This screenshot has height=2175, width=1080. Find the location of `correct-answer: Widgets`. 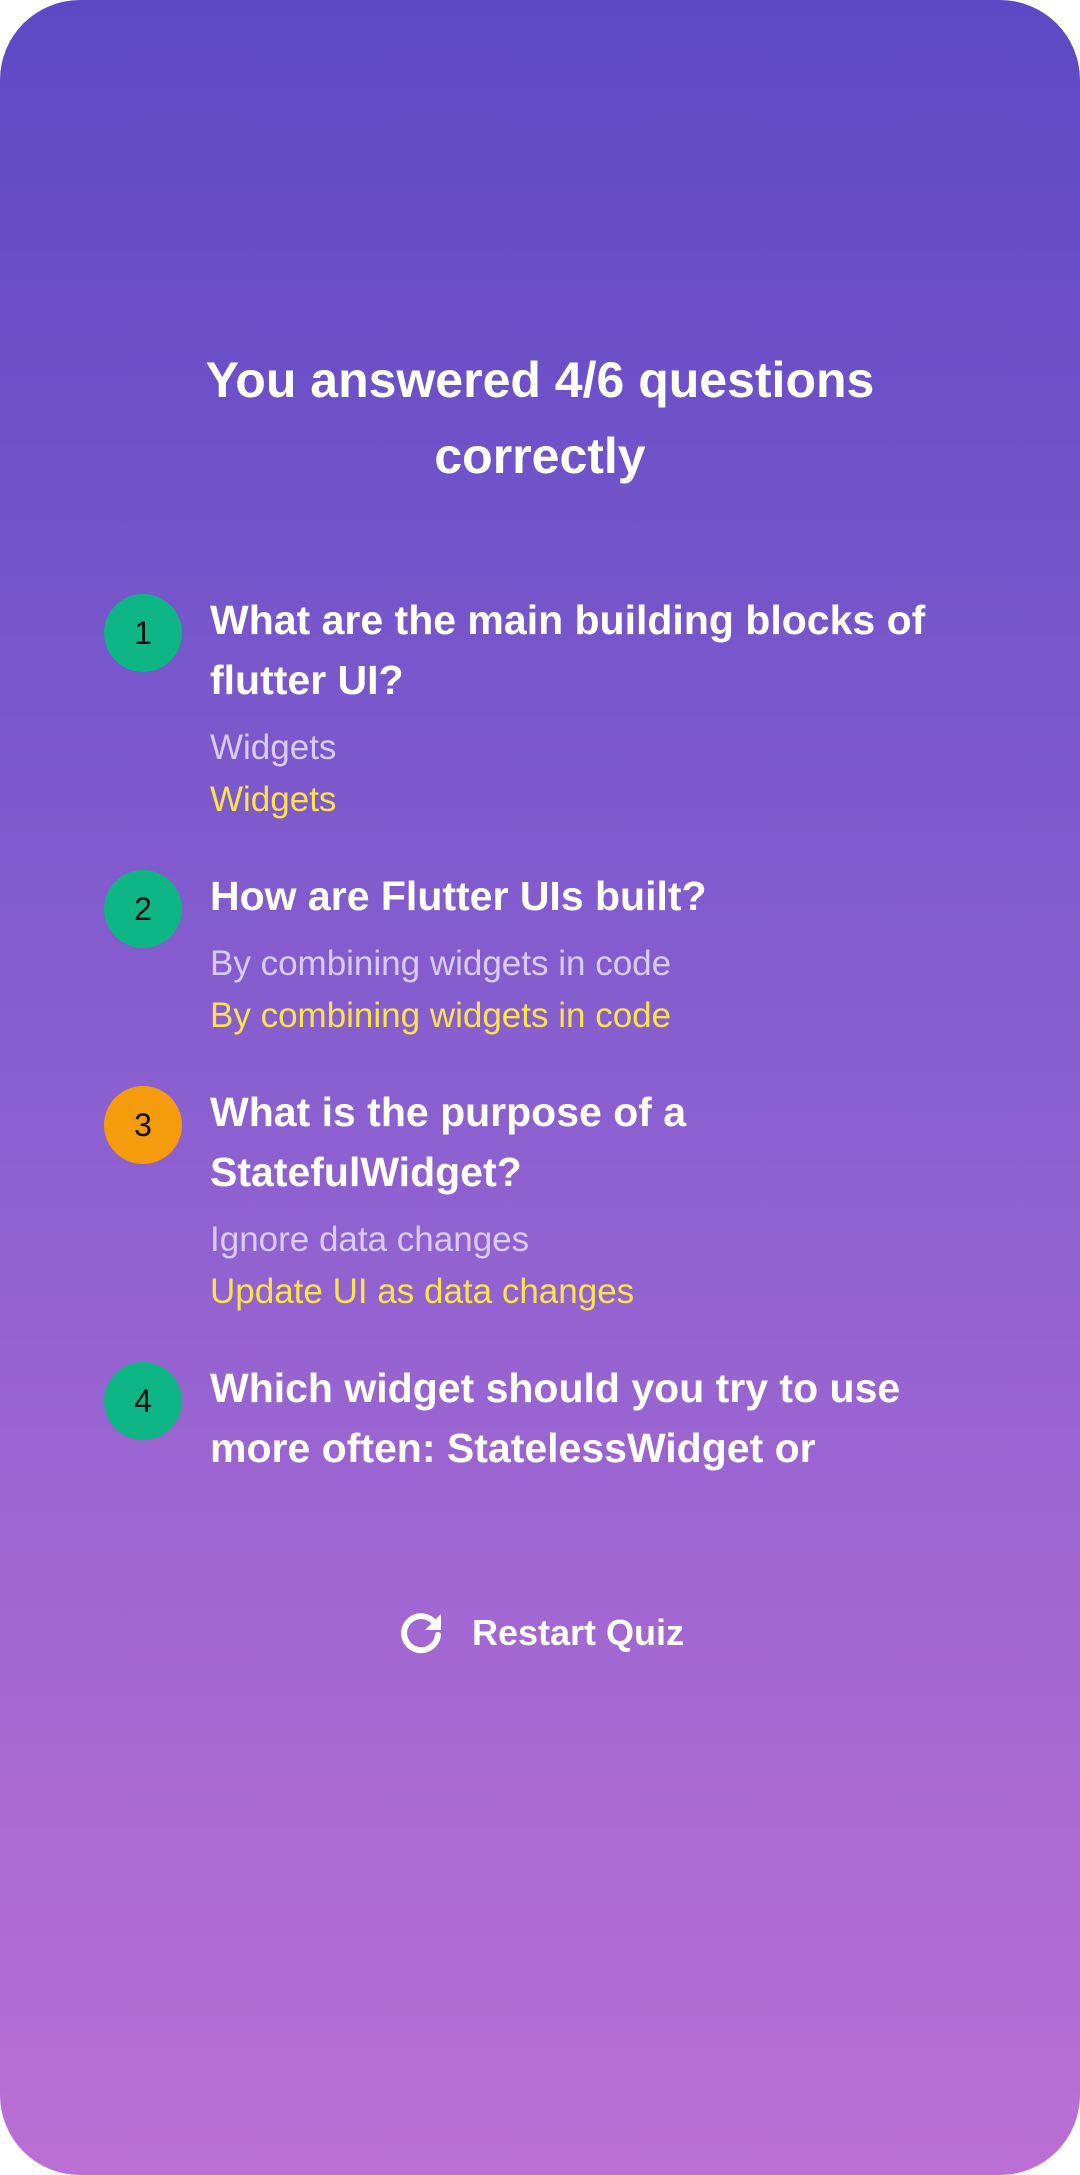

correct-answer: Widgets is located at coordinates (273, 799).